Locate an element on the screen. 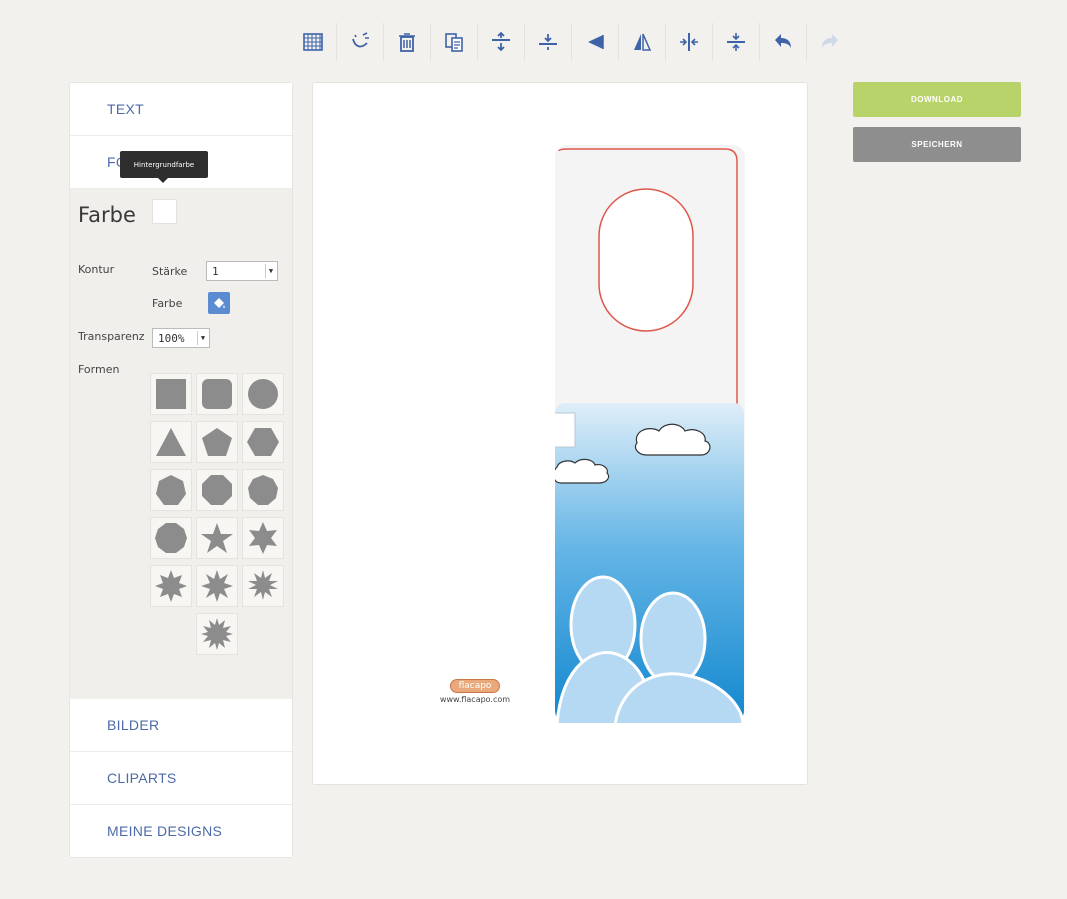 The height and width of the screenshot is (899, 1067). star-6-icon is located at coordinates (263, 538).